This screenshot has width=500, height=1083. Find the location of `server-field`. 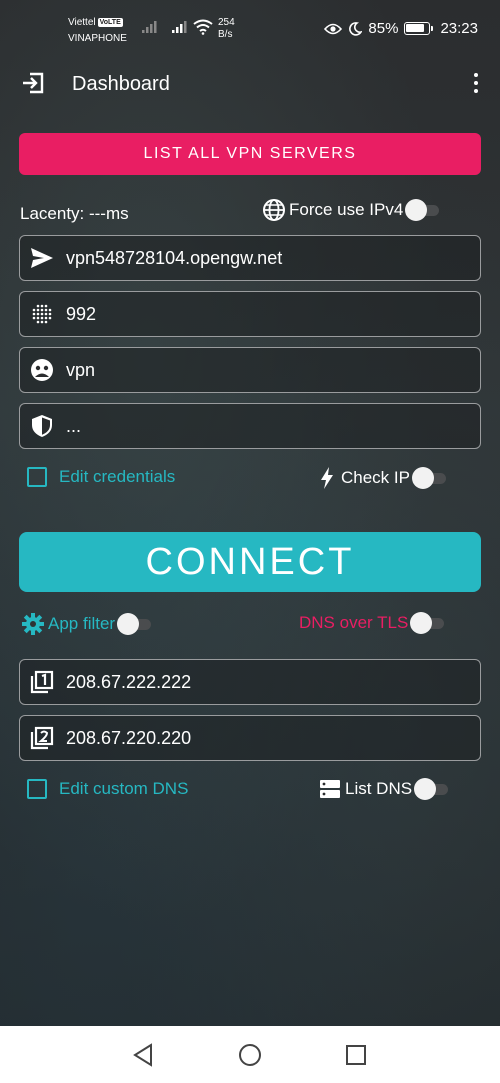

server-field is located at coordinates (250, 258).